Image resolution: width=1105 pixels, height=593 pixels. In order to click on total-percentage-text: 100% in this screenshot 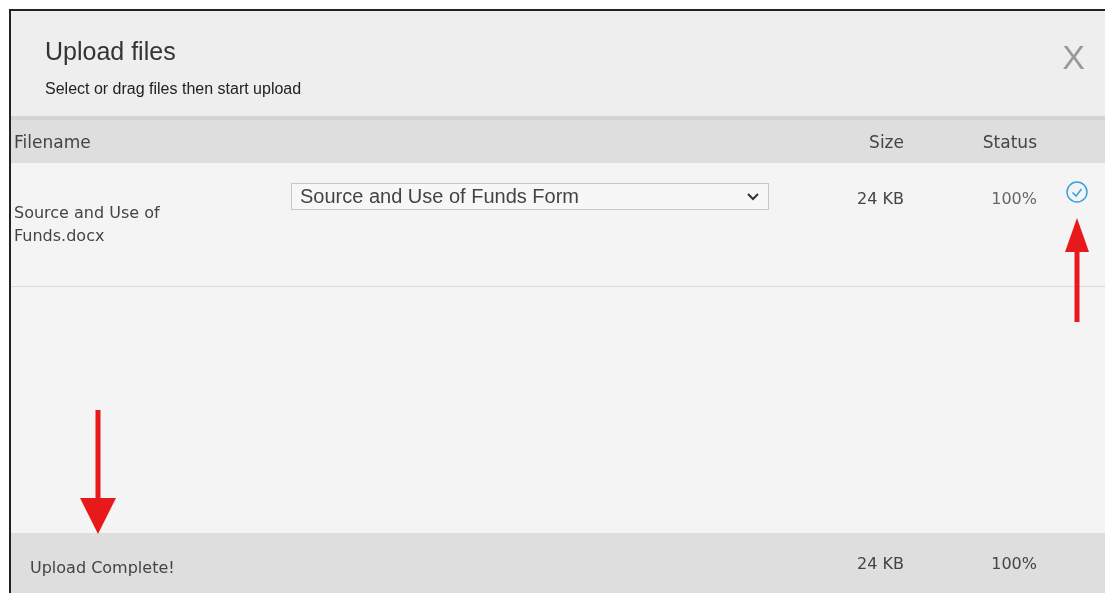, I will do `click(1013, 563)`.